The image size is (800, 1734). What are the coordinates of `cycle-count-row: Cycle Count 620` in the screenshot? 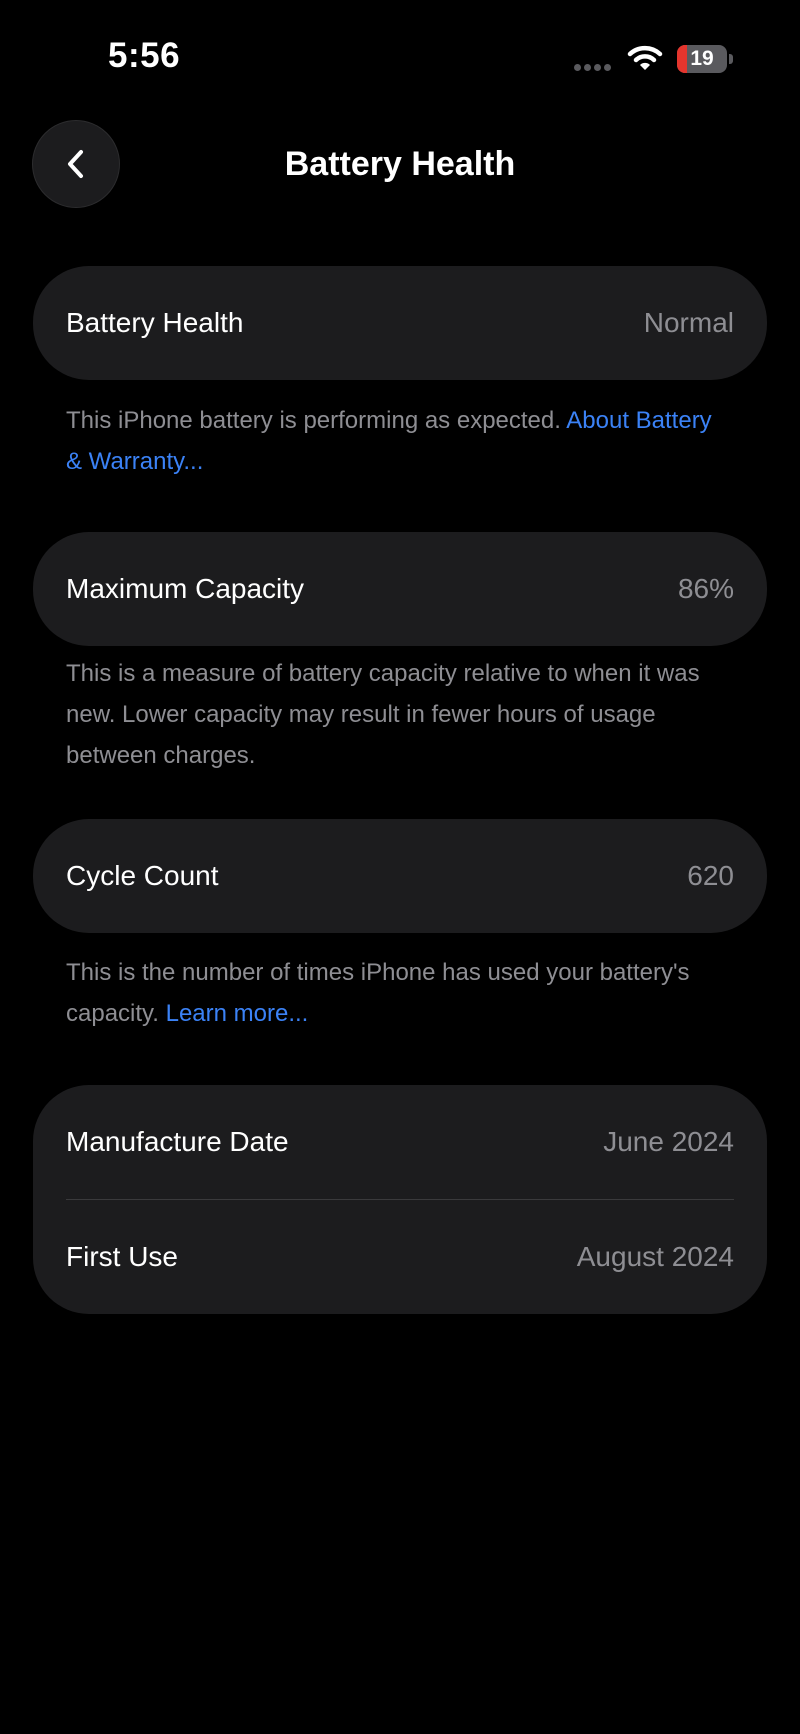 It's located at (400, 876).